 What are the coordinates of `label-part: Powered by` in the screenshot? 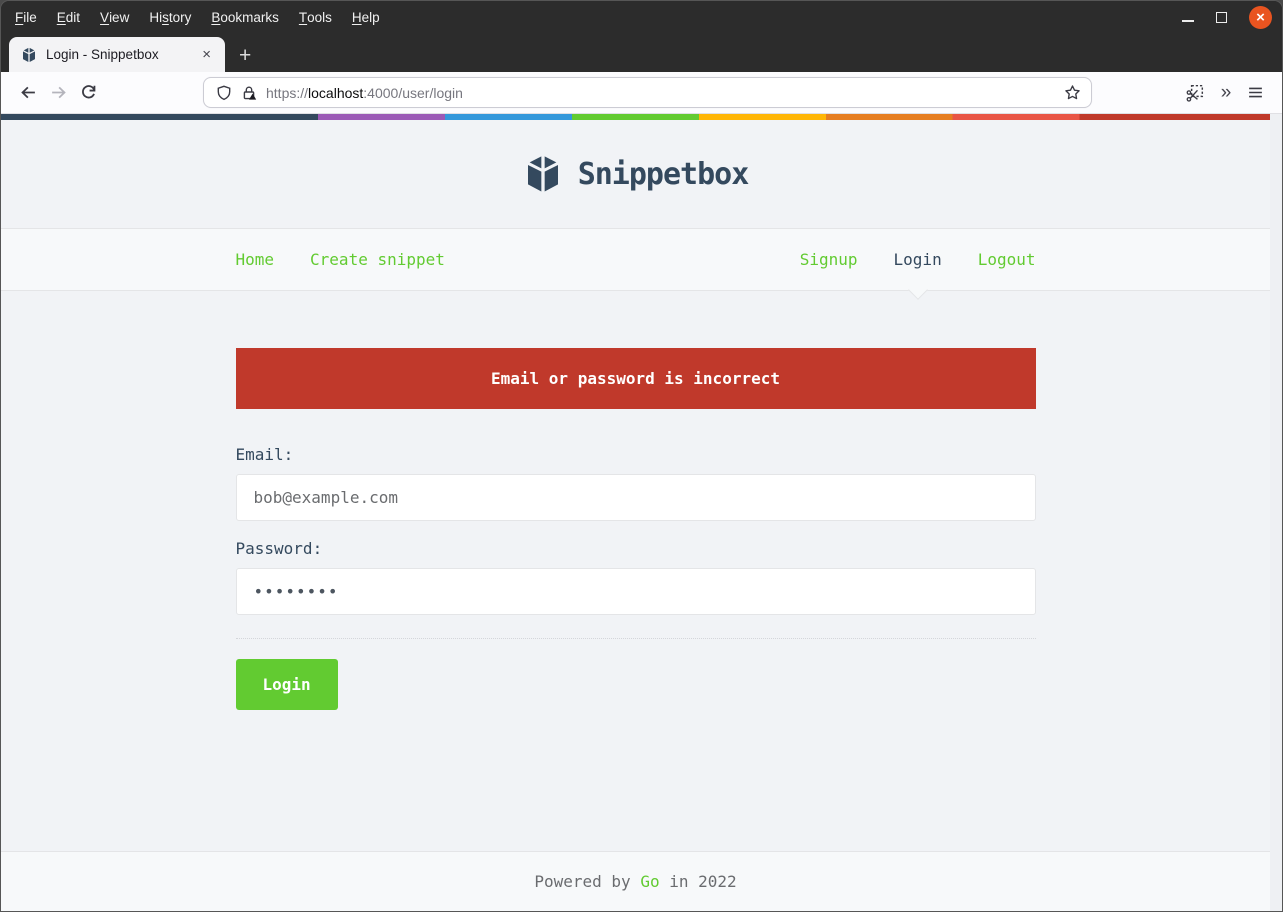 It's located at (587, 881).